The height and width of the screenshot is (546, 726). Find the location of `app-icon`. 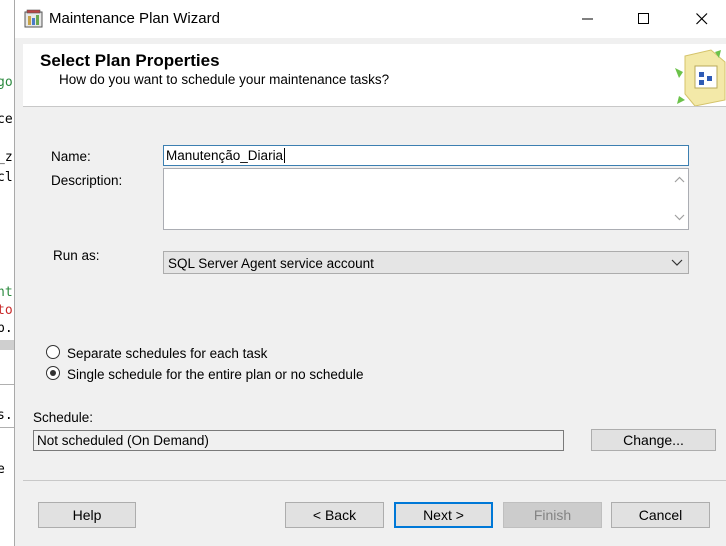

app-icon is located at coordinates (33, 18).